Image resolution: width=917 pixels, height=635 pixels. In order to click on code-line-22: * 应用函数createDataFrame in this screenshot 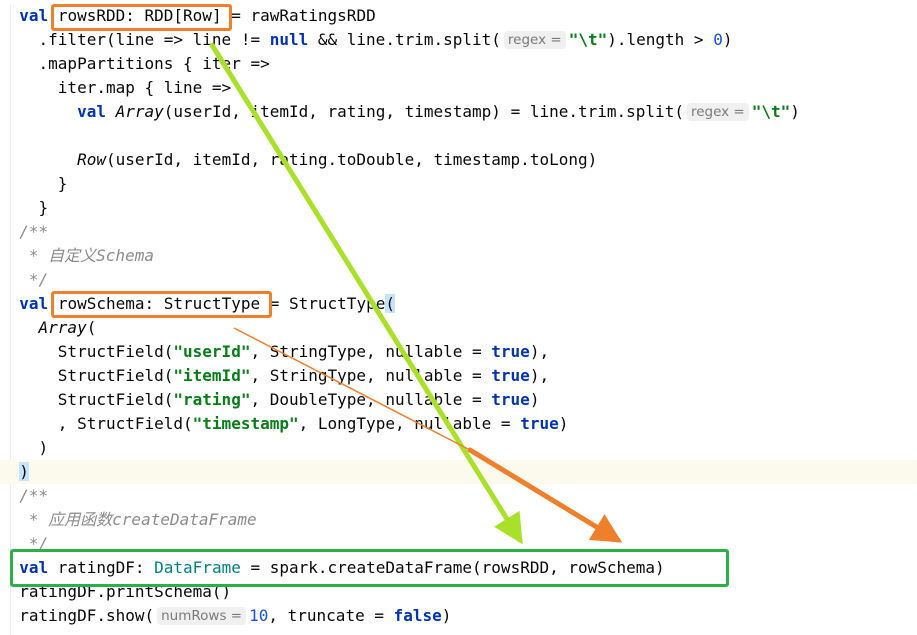, I will do `click(458, 520)`.